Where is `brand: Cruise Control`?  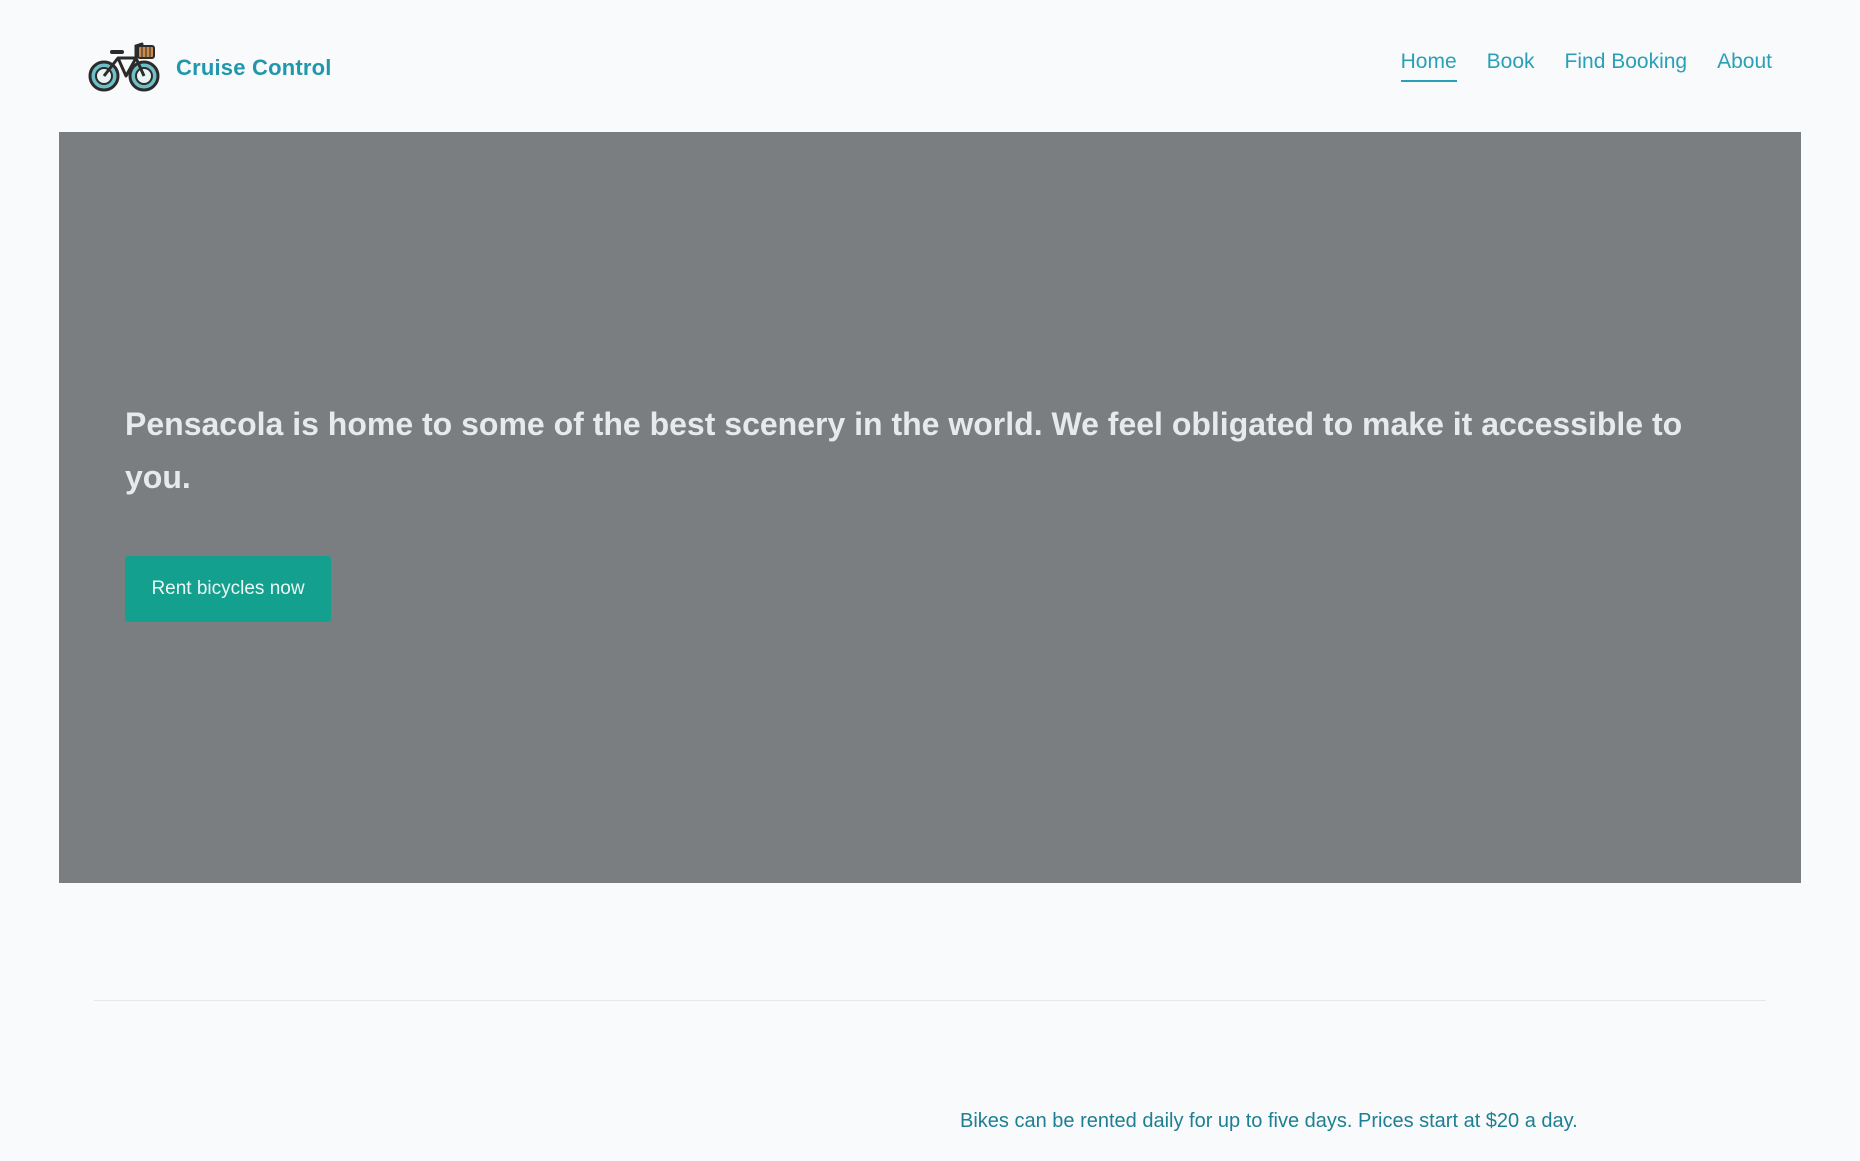 brand: Cruise Control is located at coordinates (209, 66).